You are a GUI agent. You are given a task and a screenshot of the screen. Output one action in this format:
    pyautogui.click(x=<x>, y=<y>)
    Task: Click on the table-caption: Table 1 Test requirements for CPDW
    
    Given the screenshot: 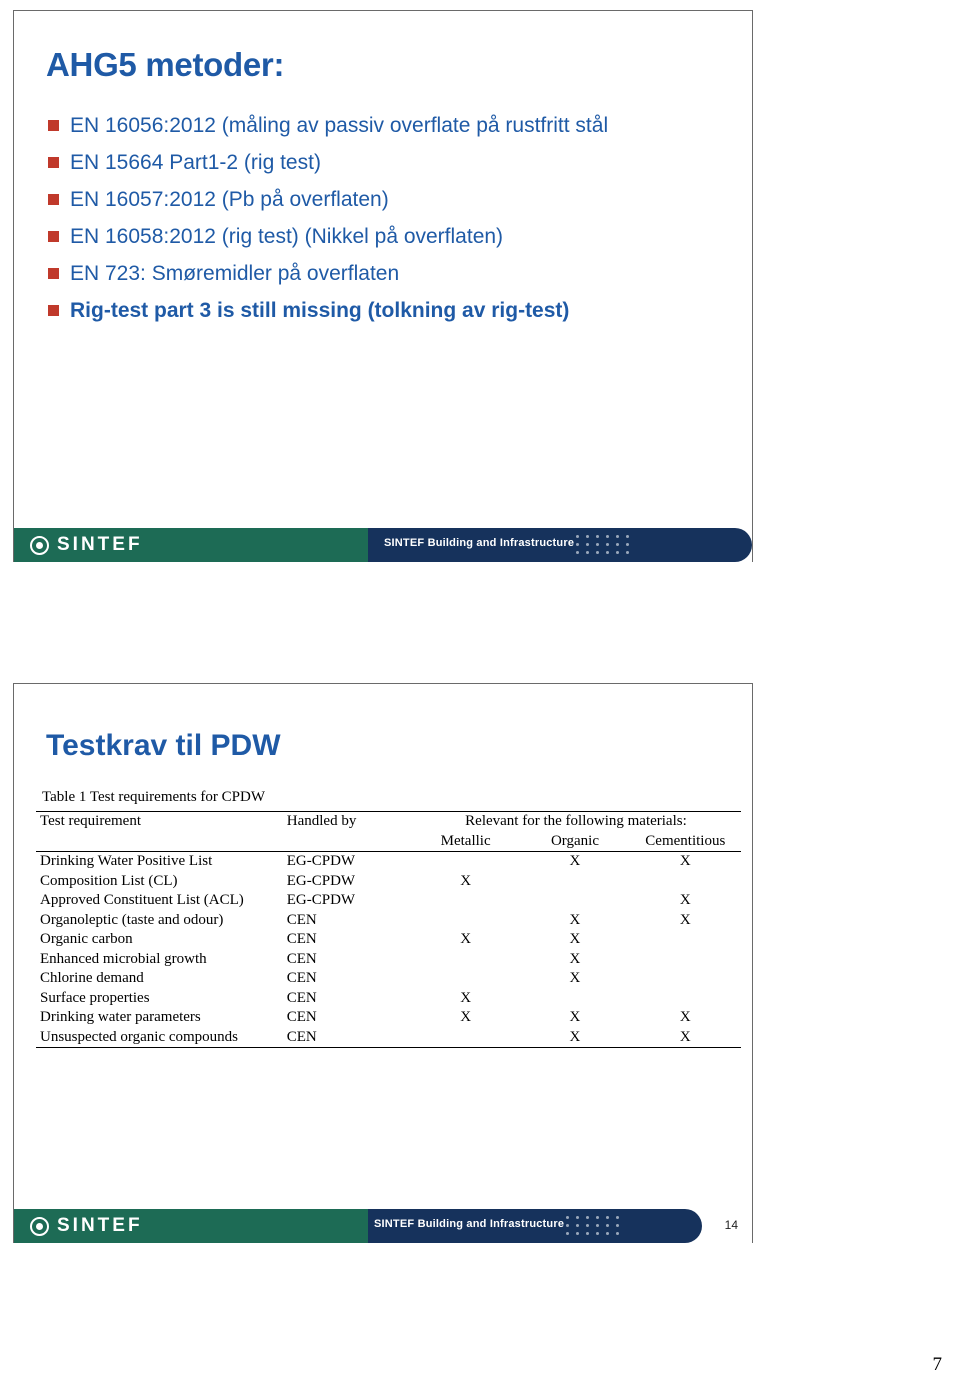 What is the action you would take?
    pyautogui.click(x=153, y=797)
    